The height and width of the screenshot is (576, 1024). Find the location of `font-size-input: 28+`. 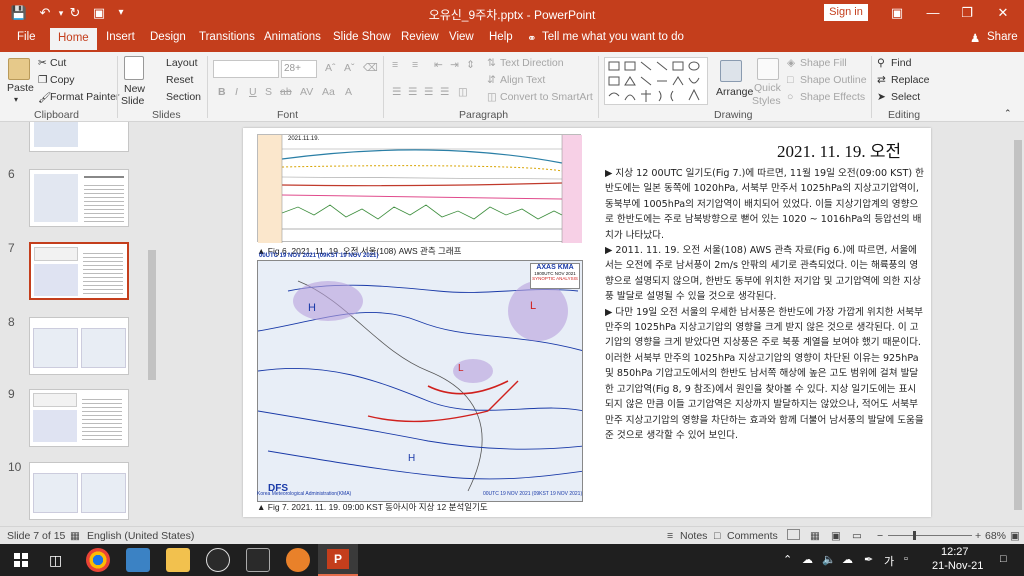

font-size-input: 28+ is located at coordinates (299, 69).